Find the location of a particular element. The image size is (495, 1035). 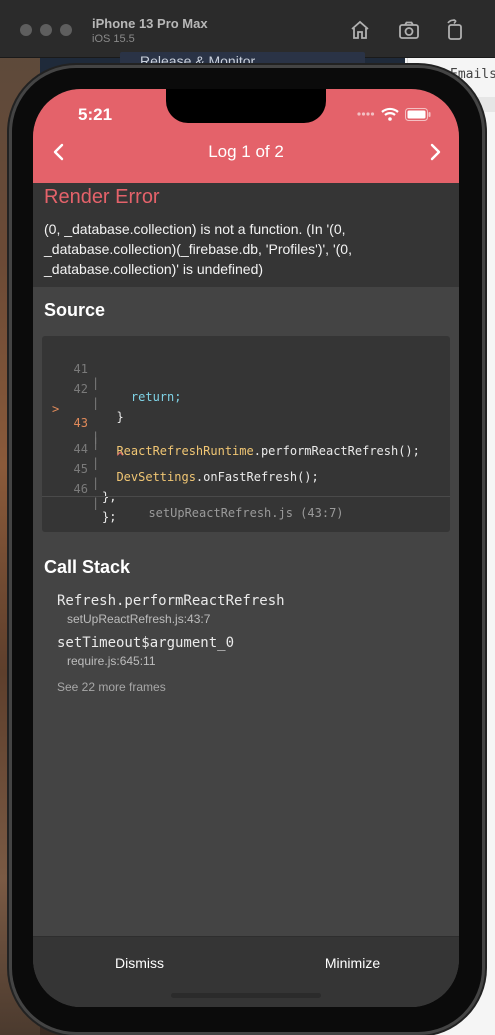

divider is located at coordinates (246, 496).